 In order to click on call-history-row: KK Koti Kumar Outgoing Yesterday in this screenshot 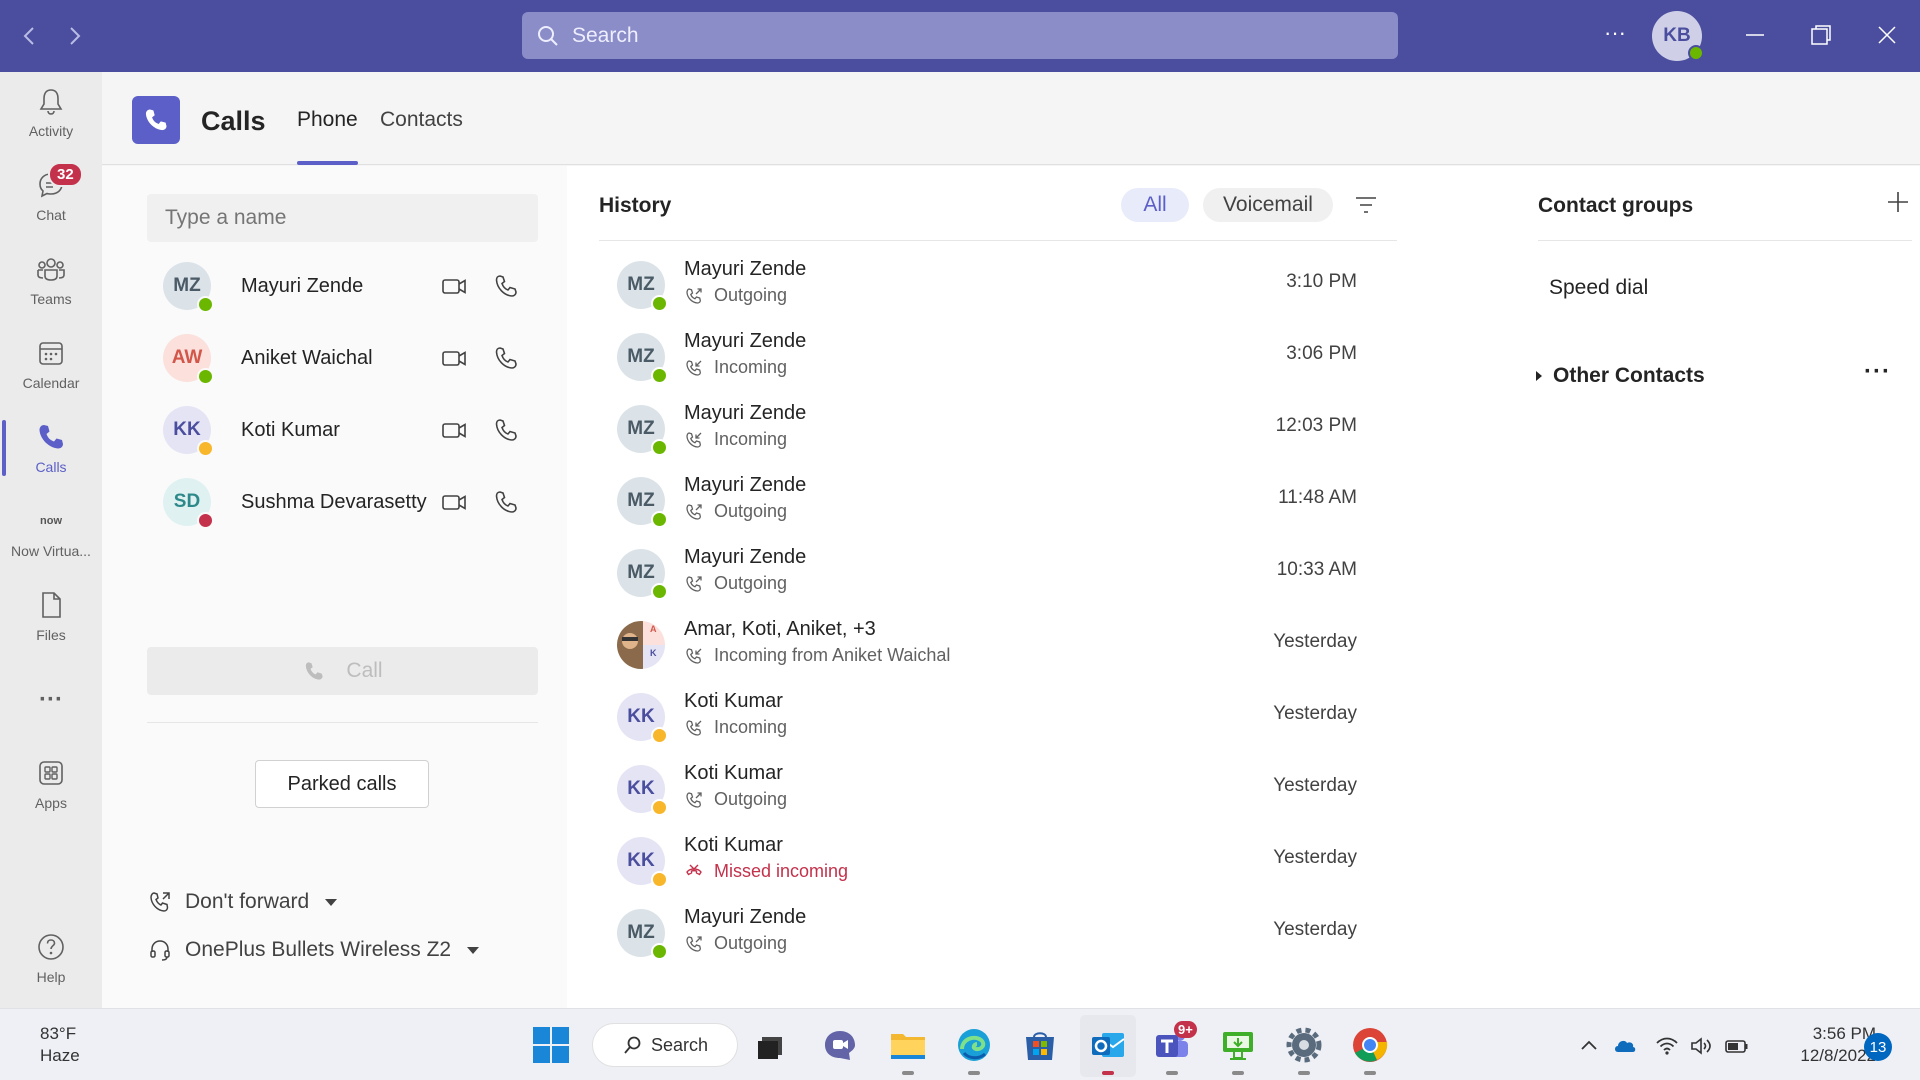, I will do `click(987, 789)`.